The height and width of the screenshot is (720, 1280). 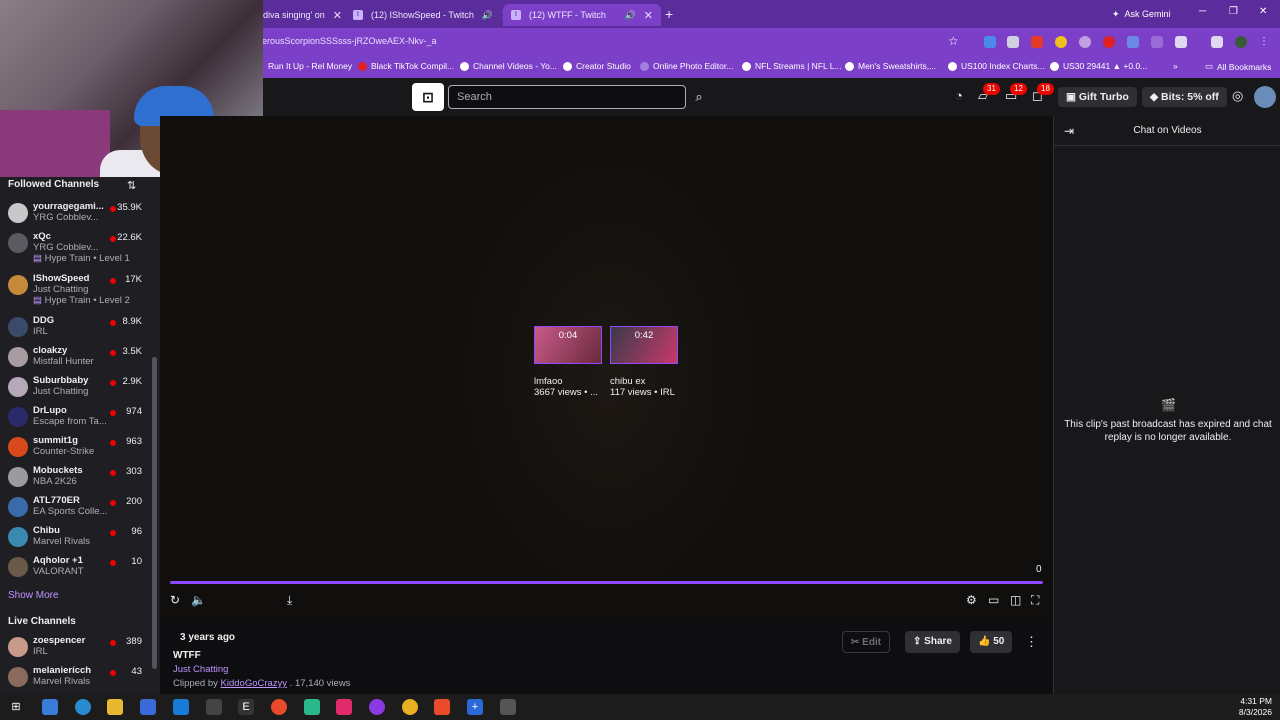 What do you see at coordinates (131, 185) in the screenshot?
I see `sort-icon: ⇅` at bounding box center [131, 185].